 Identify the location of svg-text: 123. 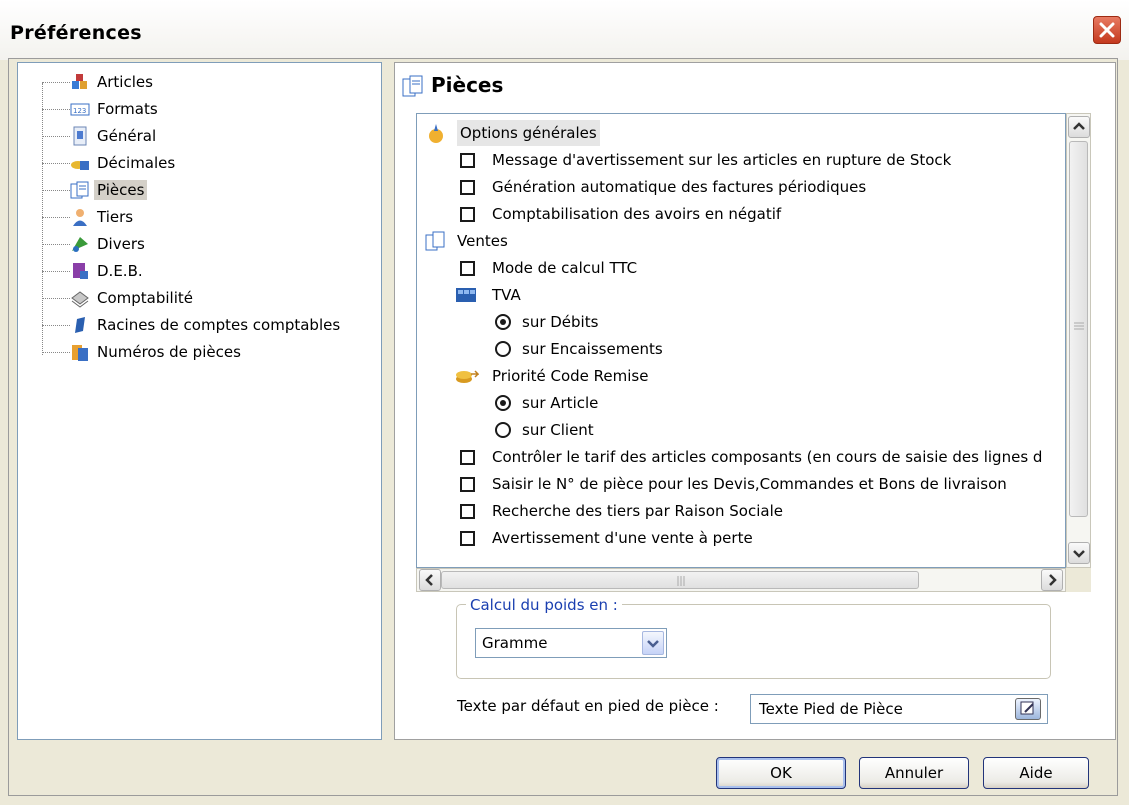
(79, 111).